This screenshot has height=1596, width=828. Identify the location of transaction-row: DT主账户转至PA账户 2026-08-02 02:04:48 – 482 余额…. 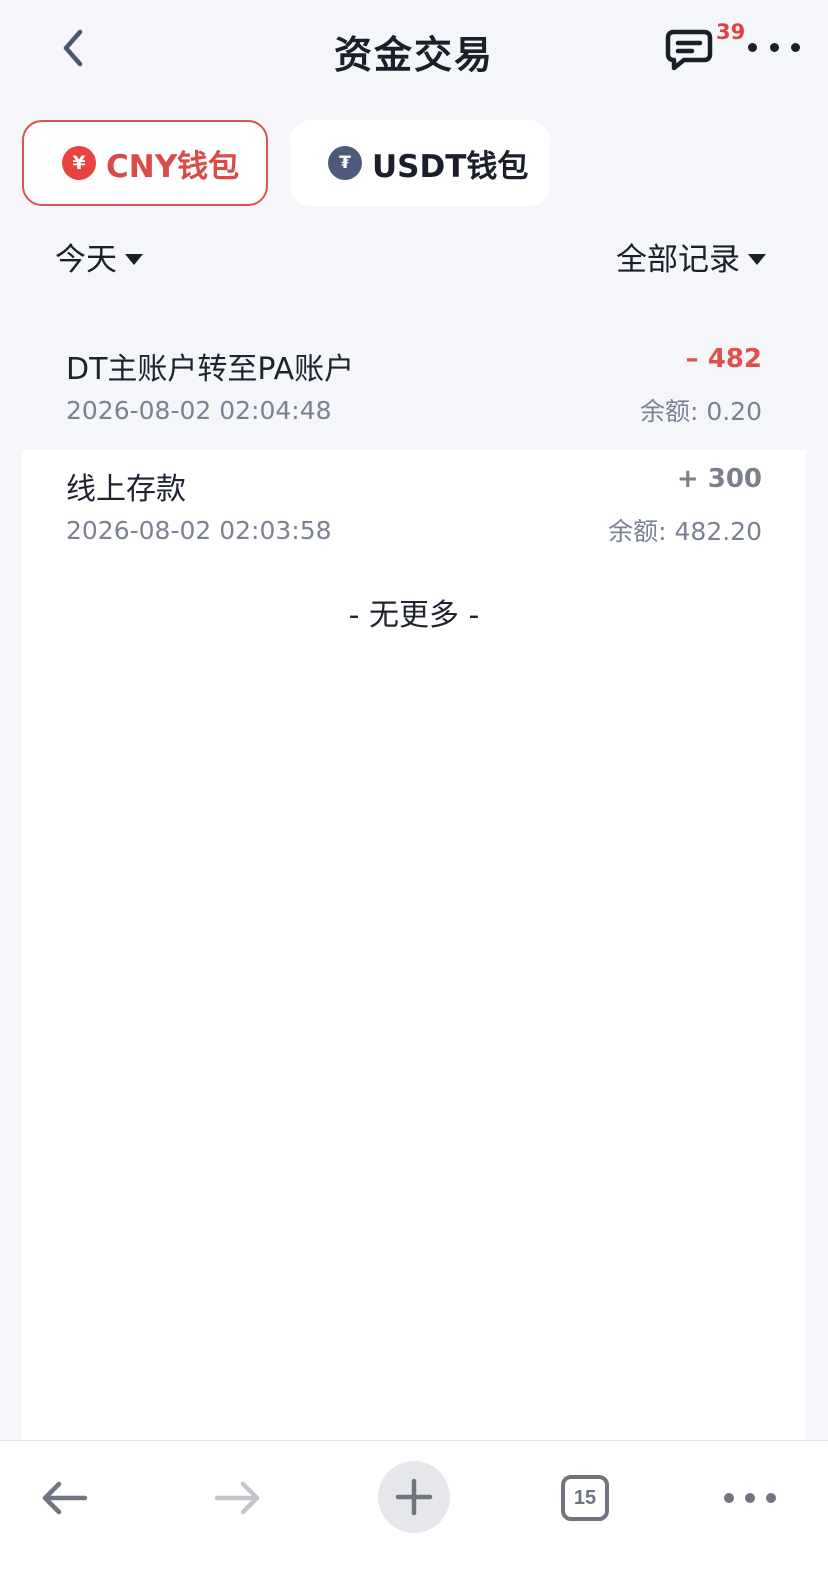
(414, 390).